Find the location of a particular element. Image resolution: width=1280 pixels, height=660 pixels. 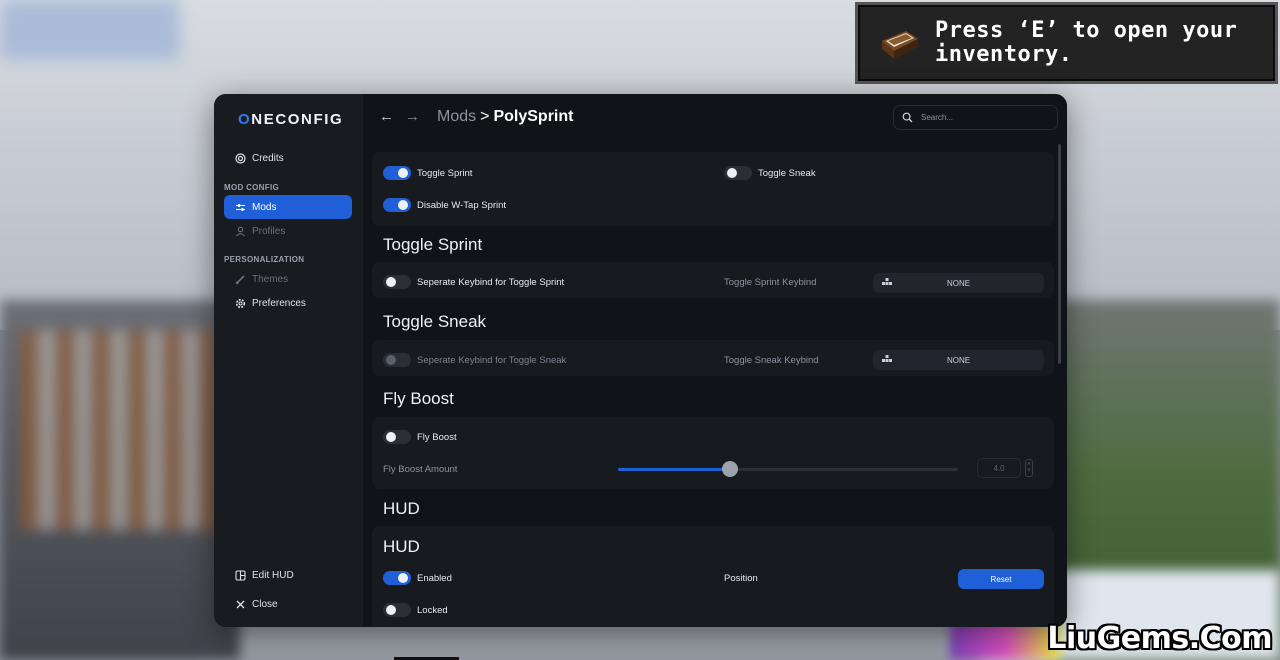

back-arrow-icon: ← is located at coordinates (386, 116).